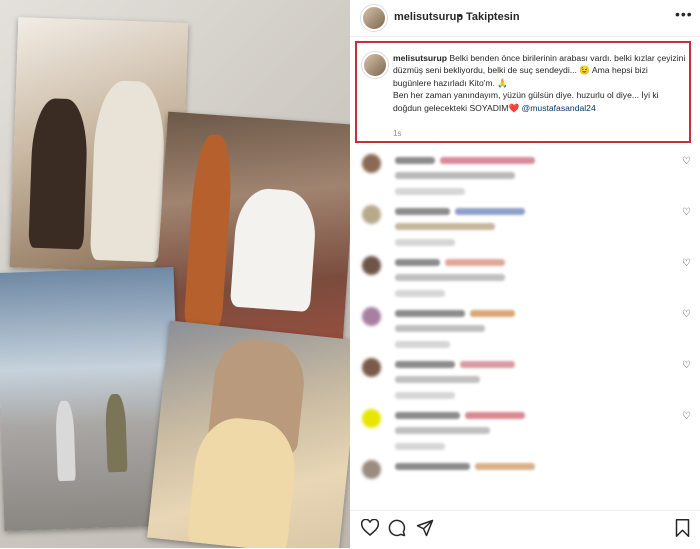 This screenshot has height=549, width=700. What do you see at coordinates (525, 529) in the screenshot?
I see `action-bar` at bounding box center [525, 529].